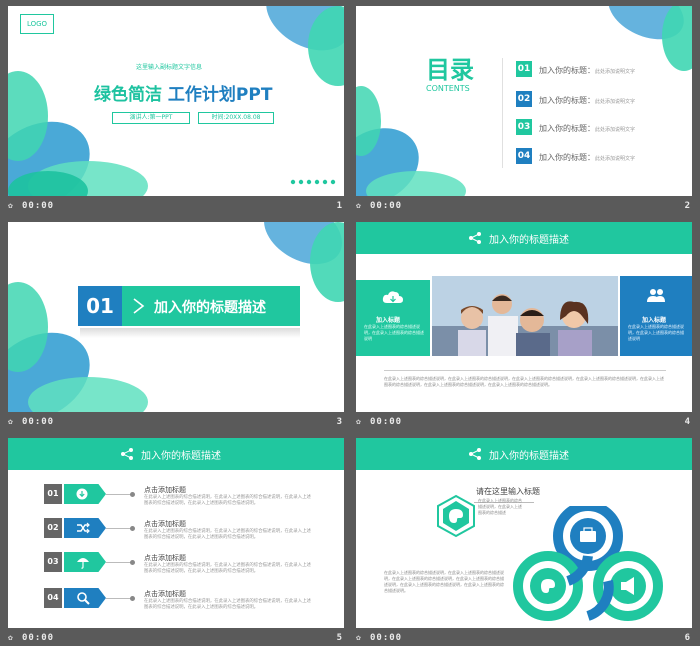  I want to click on umbrella-icon, so click(83, 563).